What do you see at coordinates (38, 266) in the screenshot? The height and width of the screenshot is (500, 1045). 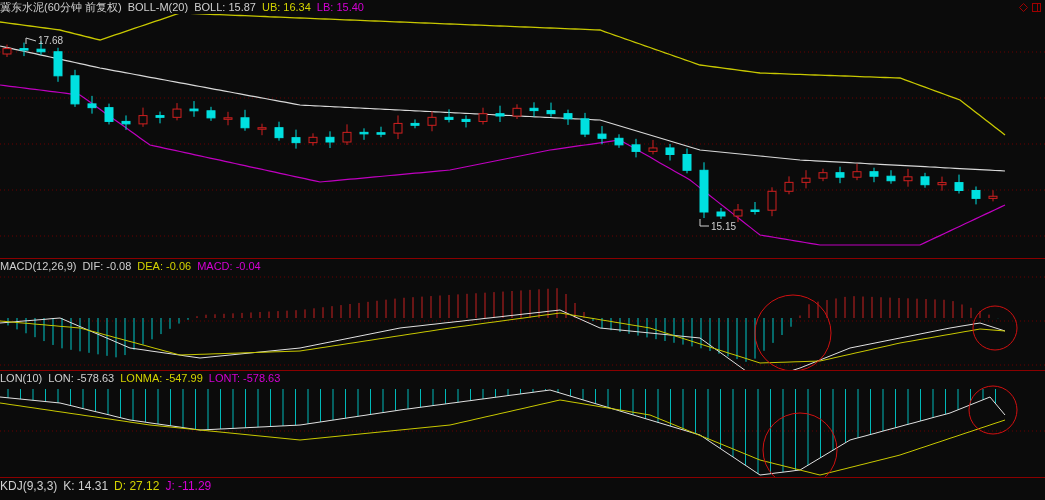 I see `indicator-value: MACD(12,26,9)` at bounding box center [38, 266].